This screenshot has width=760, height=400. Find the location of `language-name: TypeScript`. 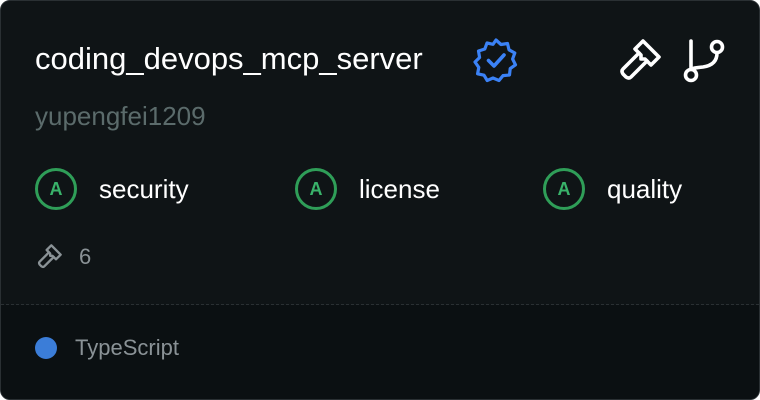

language-name: TypeScript is located at coordinates (127, 347).